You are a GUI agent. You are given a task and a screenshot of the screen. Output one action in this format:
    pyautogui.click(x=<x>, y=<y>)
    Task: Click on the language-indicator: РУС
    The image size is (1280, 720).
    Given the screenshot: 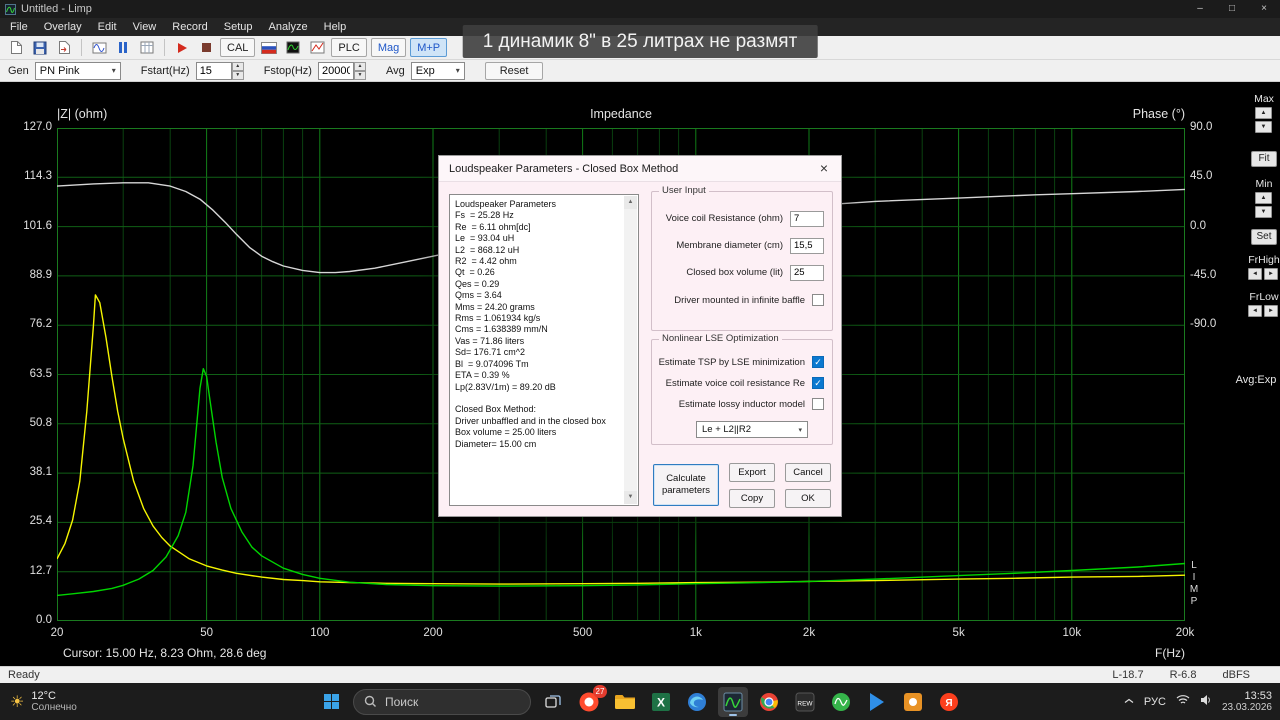 What is the action you would take?
    pyautogui.click(x=1155, y=702)
    